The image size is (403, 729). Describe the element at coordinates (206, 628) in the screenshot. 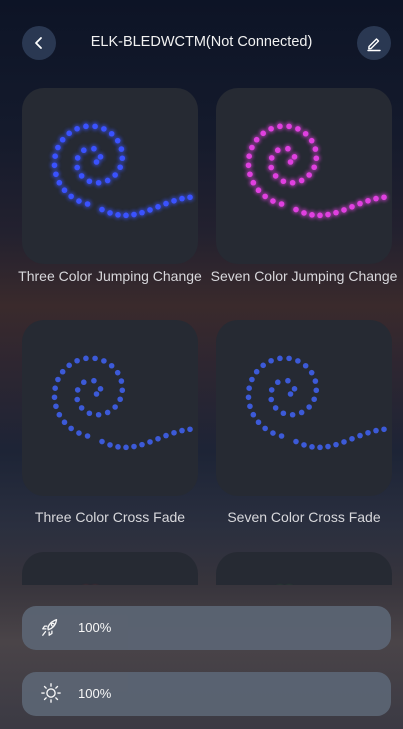

I see `speed-slider: 100%` at that location.